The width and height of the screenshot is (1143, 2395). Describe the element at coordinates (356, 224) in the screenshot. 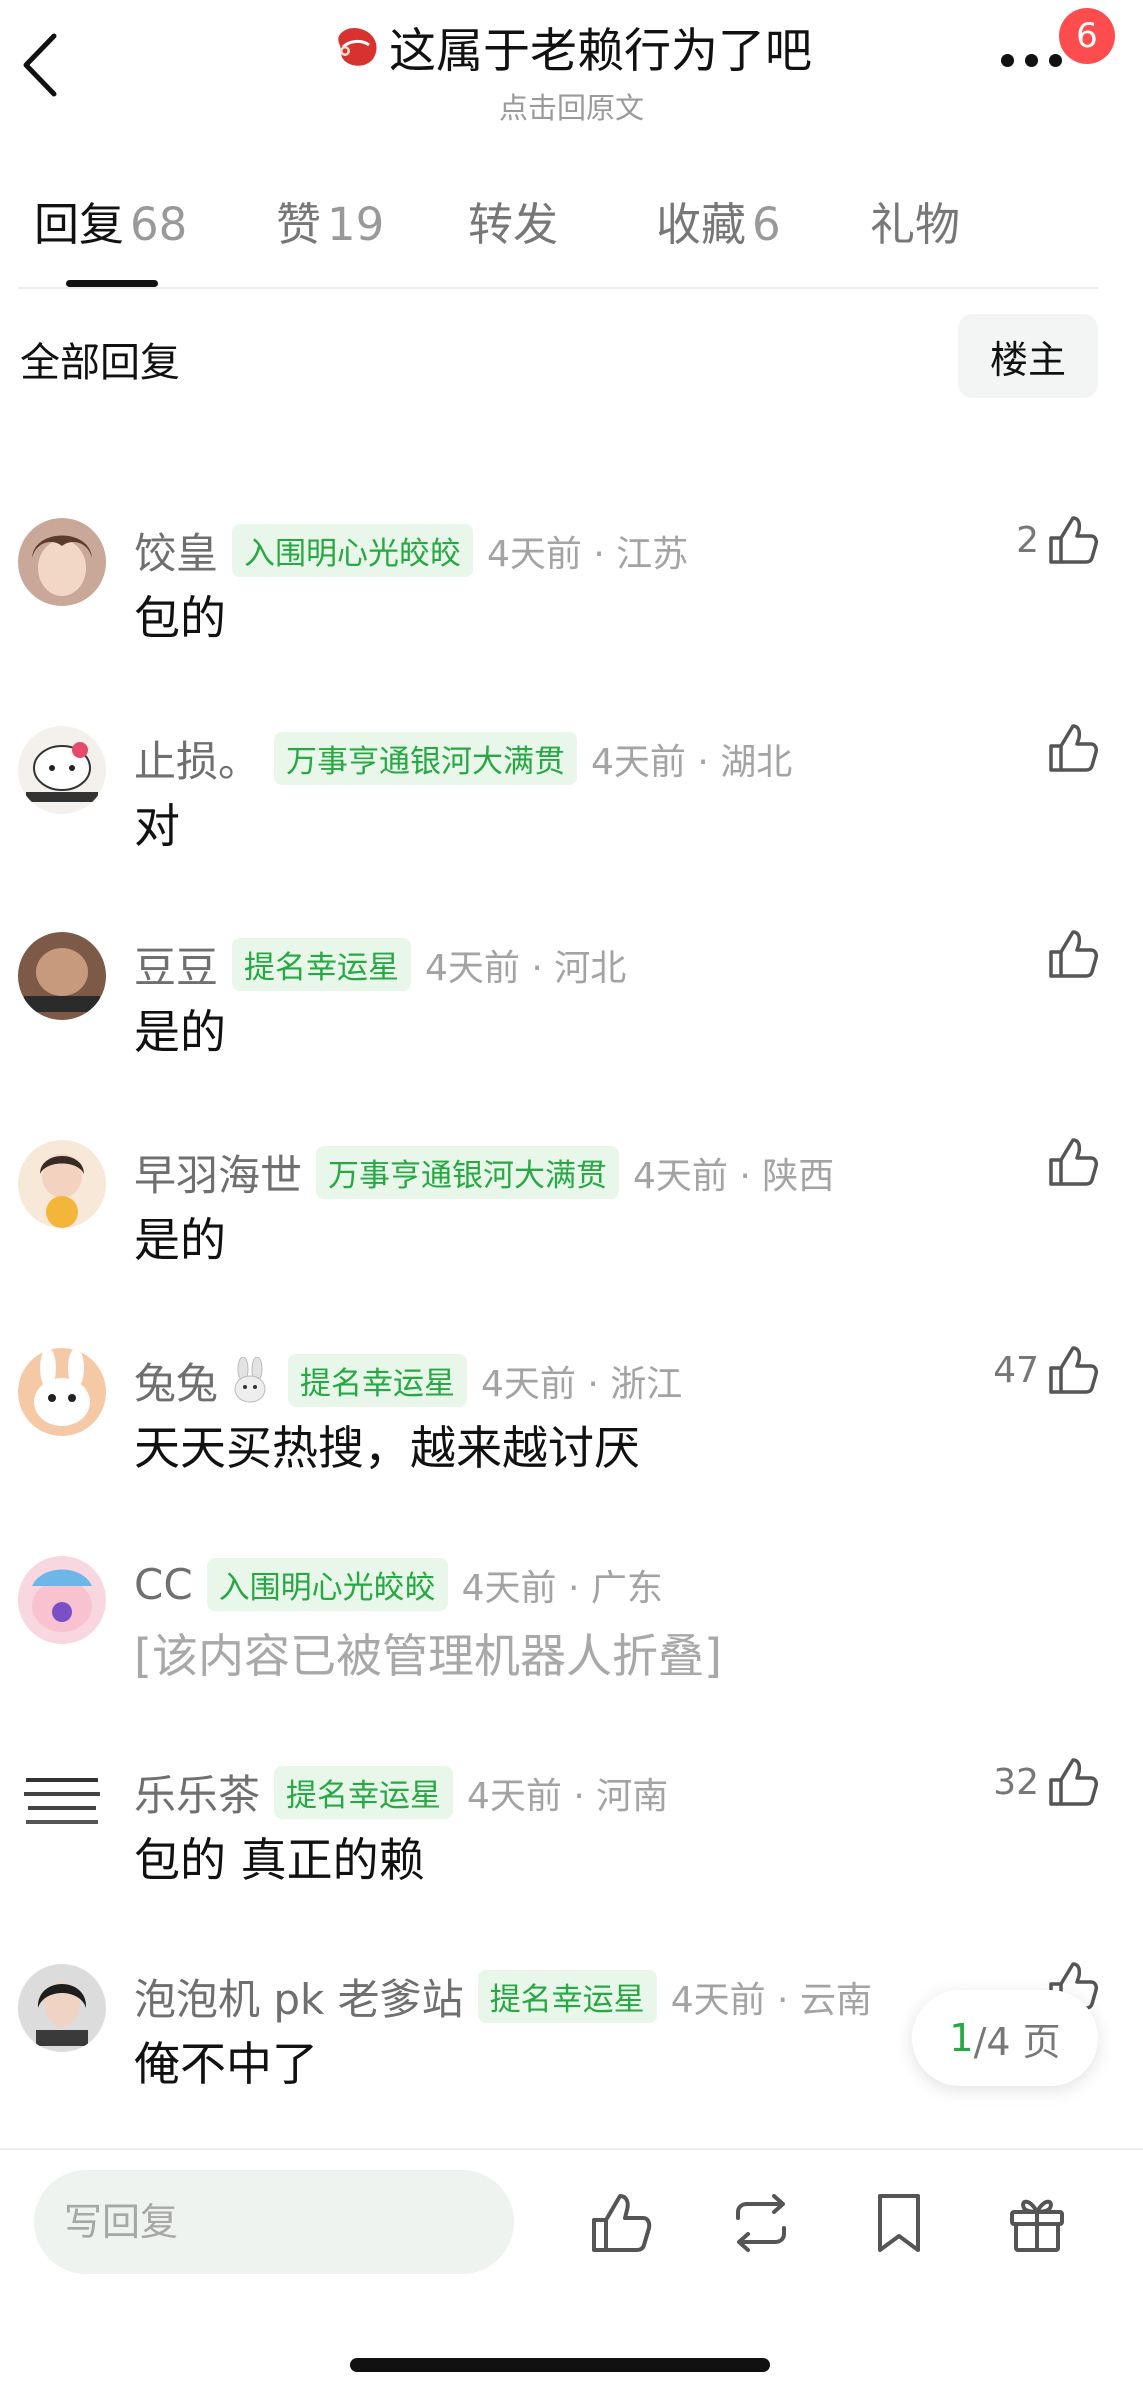

I see `tab-count: 19` at that location.